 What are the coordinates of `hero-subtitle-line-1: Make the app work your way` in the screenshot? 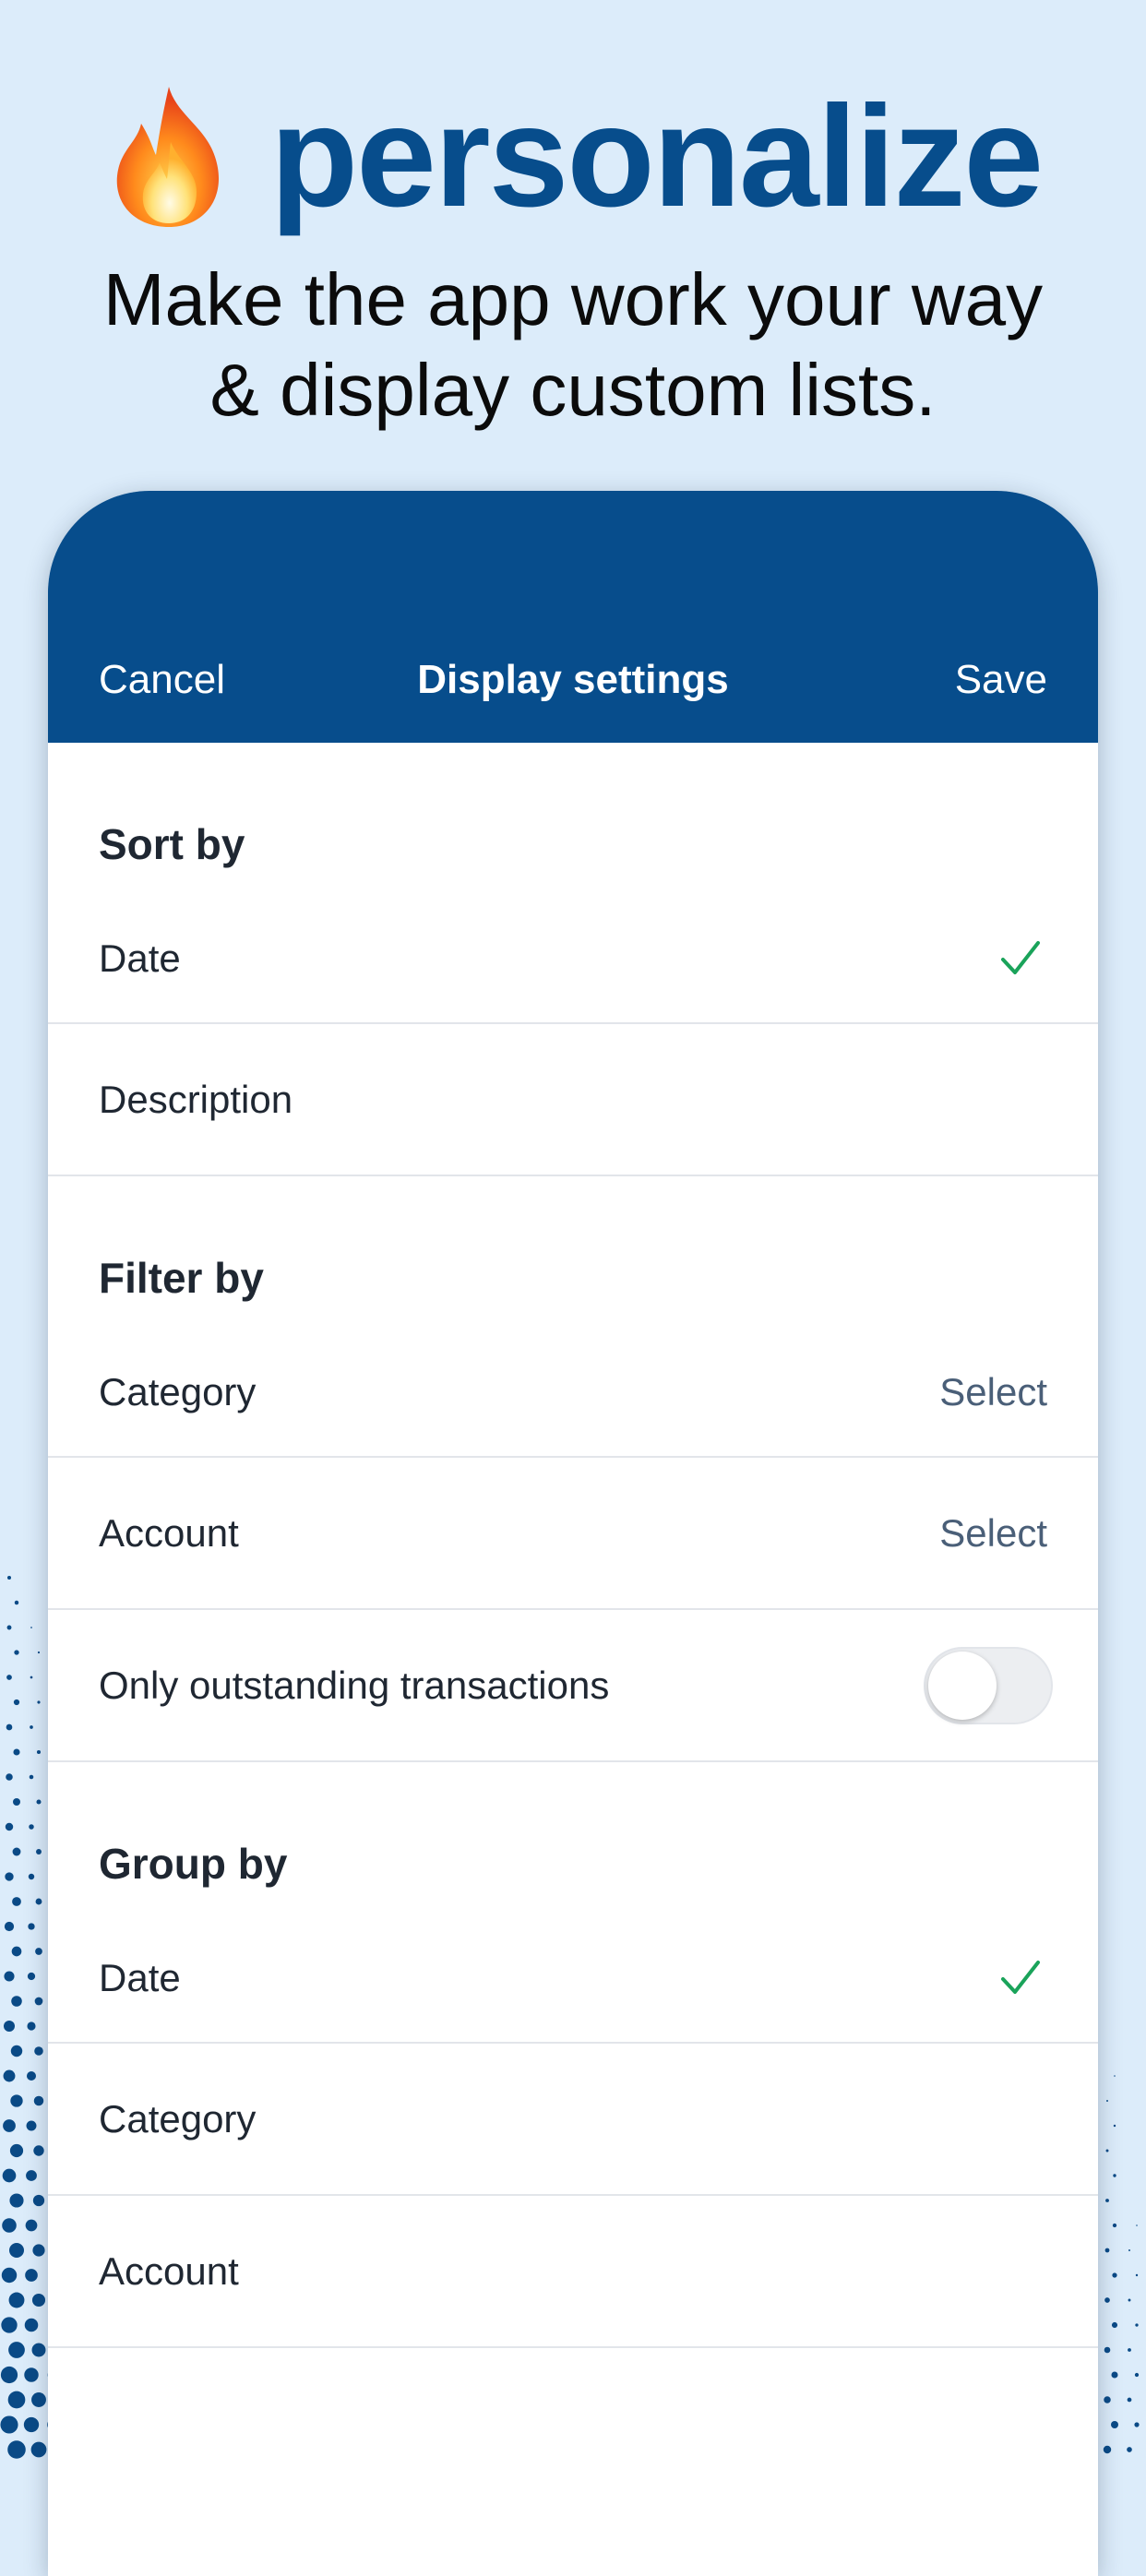 It's located at (573, 299).